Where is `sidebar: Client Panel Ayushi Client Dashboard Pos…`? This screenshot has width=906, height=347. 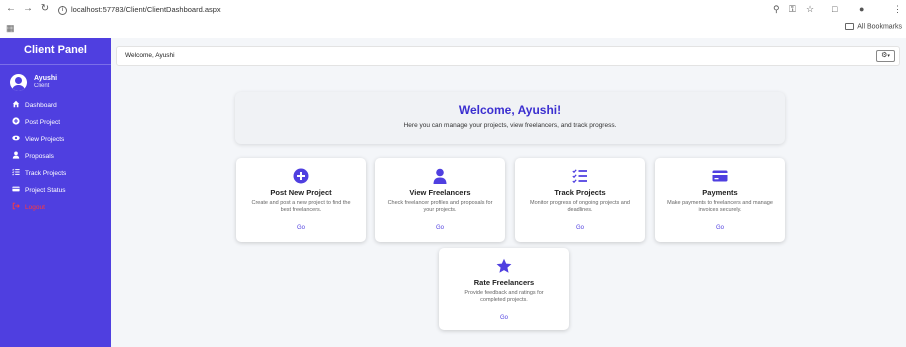
sidebar: Client Panel Ayushi Client Dashboard Pos… is located at coordinates (55, 192).